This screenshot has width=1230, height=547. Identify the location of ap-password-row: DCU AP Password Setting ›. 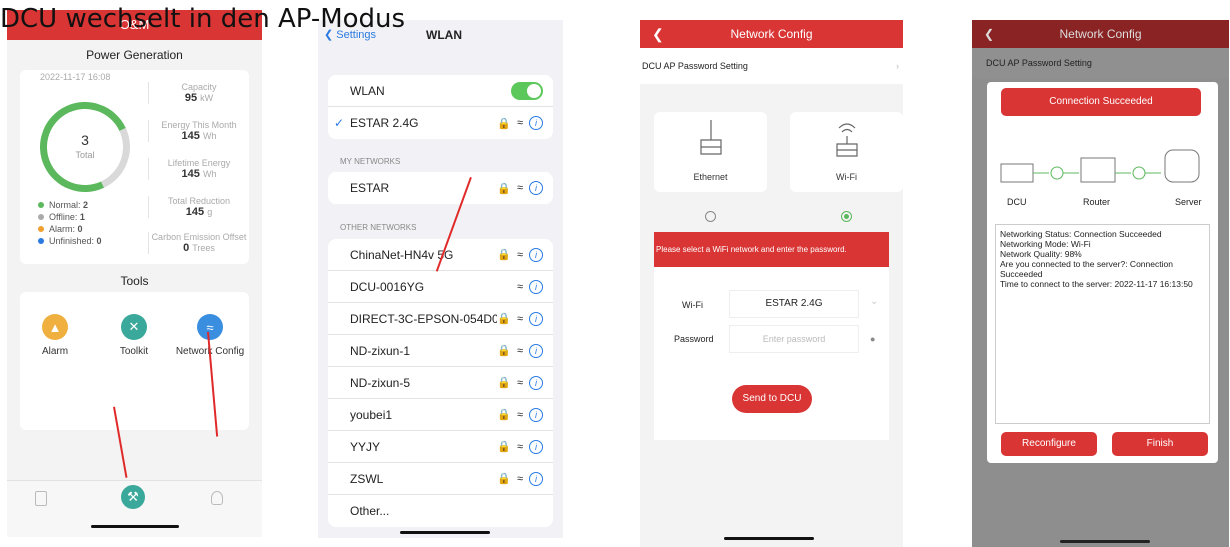
(771, 66).